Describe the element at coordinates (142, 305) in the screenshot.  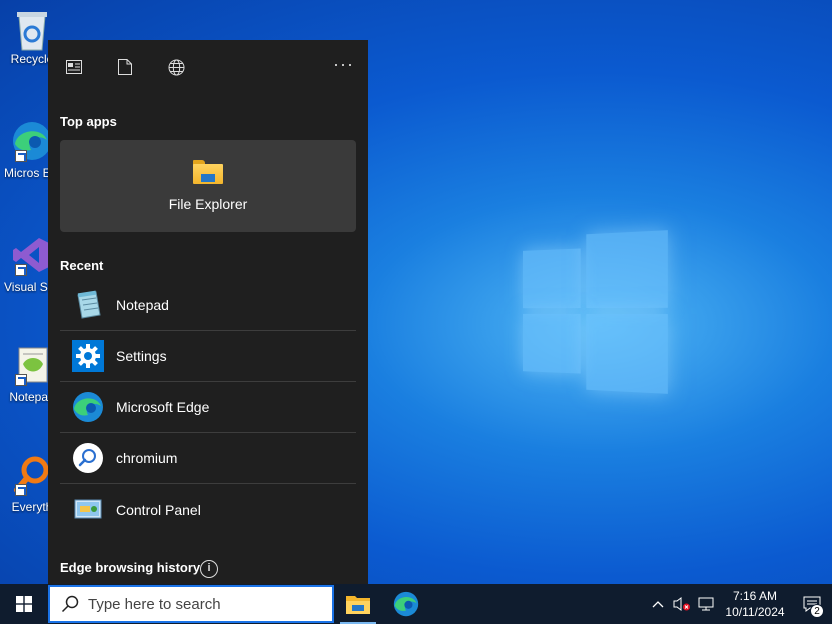
I see `recent-item-label: Notepad` at that location.